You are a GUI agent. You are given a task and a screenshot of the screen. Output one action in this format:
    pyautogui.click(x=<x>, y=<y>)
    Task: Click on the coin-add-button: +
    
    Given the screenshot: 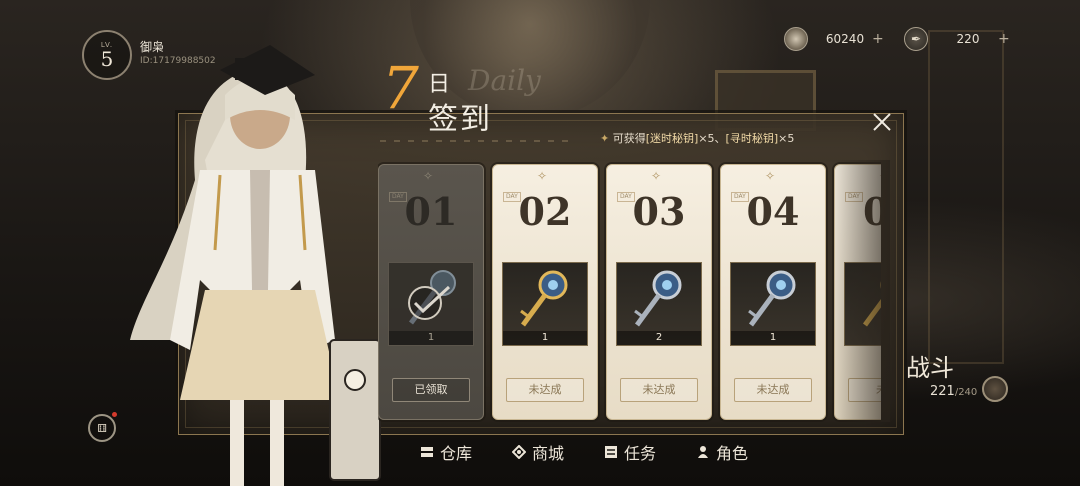 What is the action you would take?
    pyautogui.click(x=878, y=39)
    